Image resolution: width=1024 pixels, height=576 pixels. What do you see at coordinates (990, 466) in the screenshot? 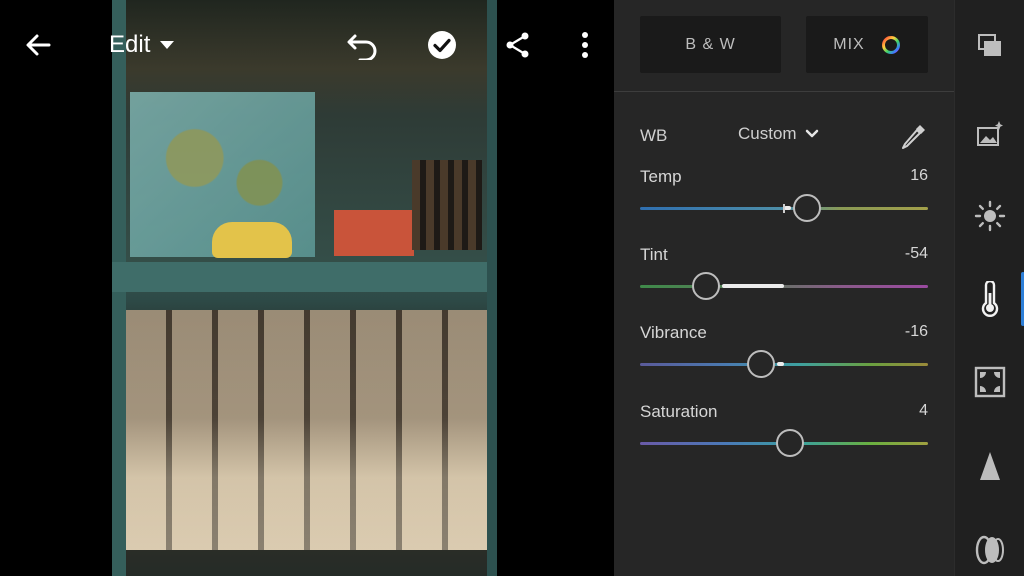
I see `detail-triangle-icon` at bounding box center [990, 466].